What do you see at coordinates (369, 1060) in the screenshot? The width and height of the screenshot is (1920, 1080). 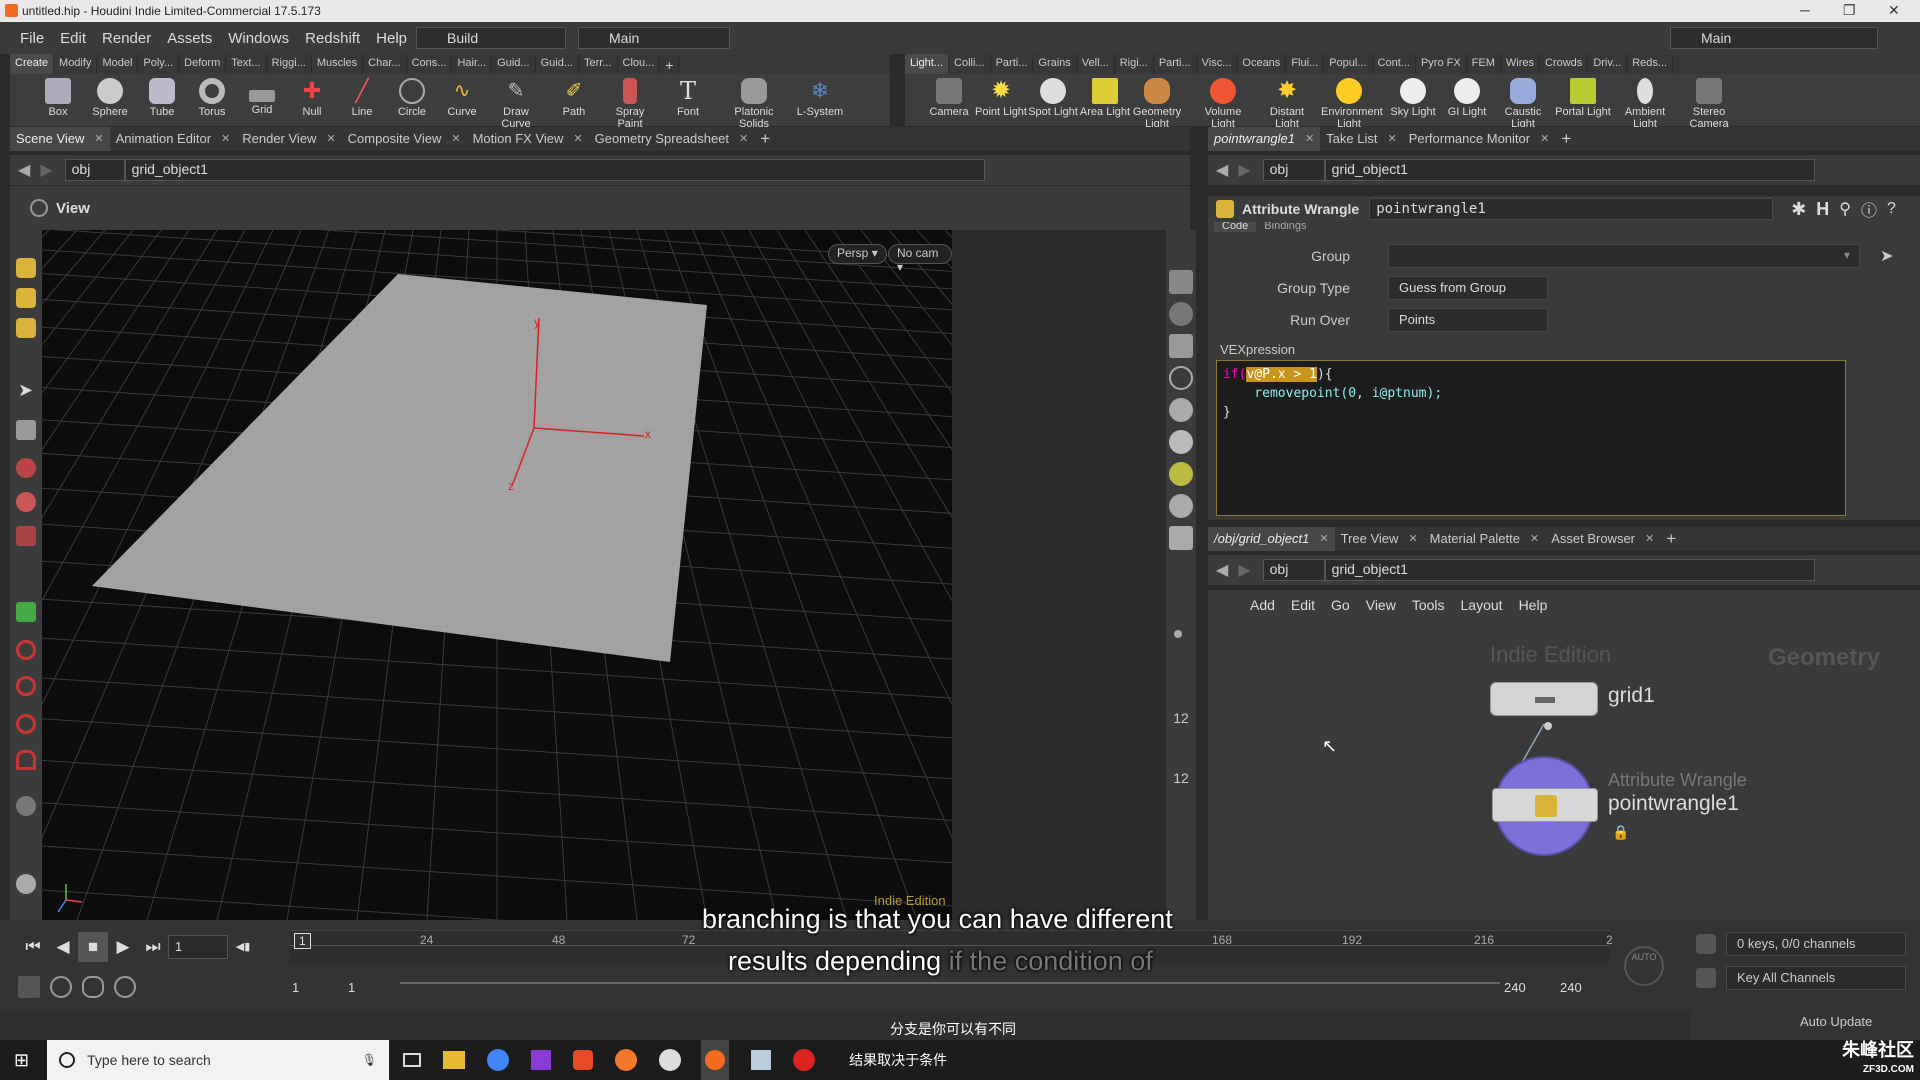 I see `microphone-icon: 🎙` at bounding box center [369, 1060].